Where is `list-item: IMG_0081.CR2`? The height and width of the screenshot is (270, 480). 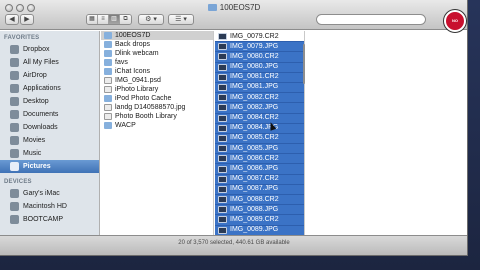 list-item: IMG_0081.CR2 is located at coordinates (259, 76).